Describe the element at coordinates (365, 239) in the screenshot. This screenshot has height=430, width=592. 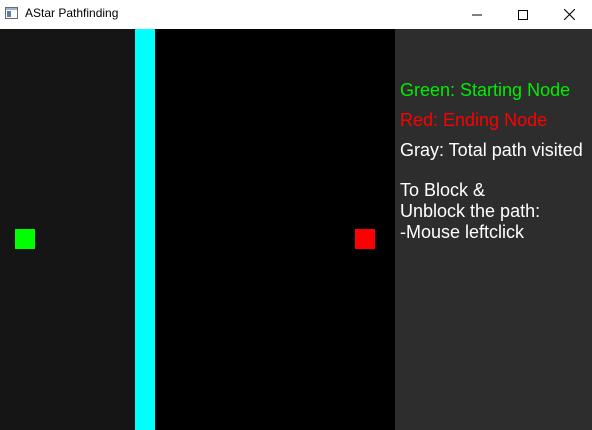
I see `end-node` at that location.